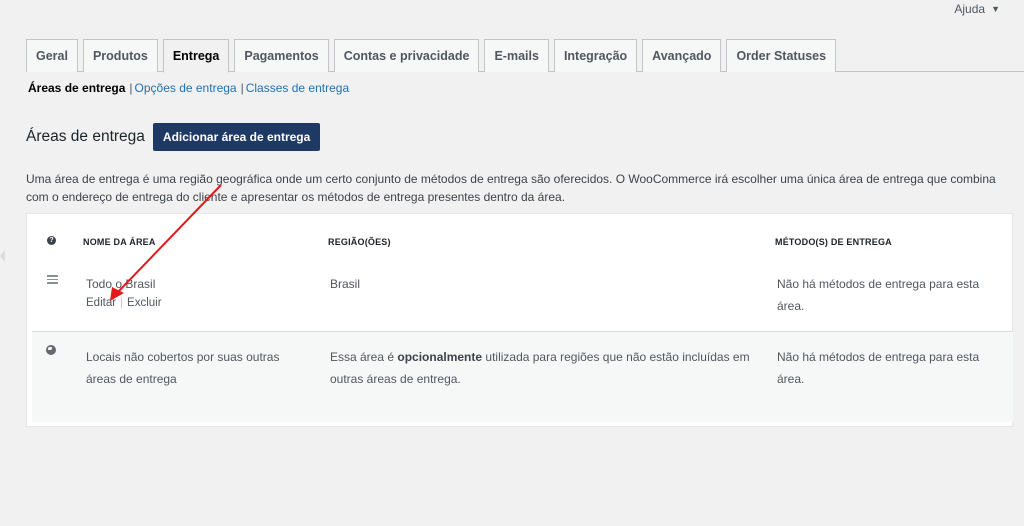 The width and height of the screenshot is (1024, 526). Describe the element at coordinates (51, 350) in the screenshot. I see `globe-icon` at that location.